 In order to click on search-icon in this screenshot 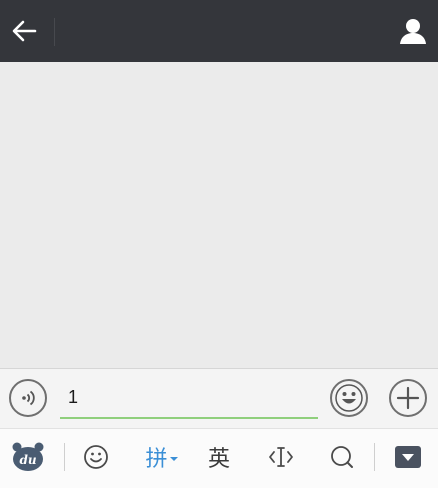, I will do `click(342, 457)`.